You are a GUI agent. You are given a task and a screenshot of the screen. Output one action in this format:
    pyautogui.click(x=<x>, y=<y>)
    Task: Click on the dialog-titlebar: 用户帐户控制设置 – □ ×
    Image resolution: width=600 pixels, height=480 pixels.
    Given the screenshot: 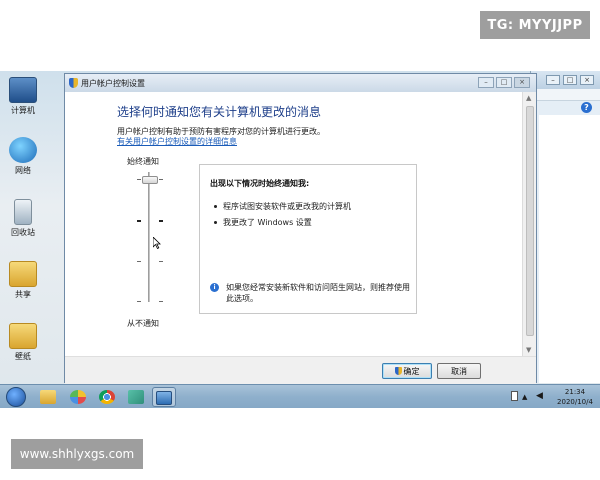 What is the action you would take?
    pyautogui.click(x=300, y=83)
    